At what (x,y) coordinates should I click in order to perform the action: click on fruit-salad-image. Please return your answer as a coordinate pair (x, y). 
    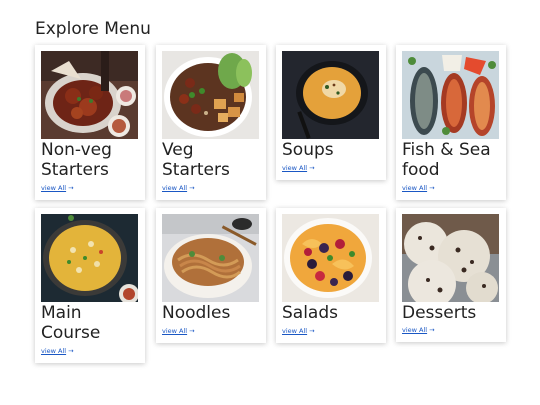
    Looking at the image, I should click on (330, 258).